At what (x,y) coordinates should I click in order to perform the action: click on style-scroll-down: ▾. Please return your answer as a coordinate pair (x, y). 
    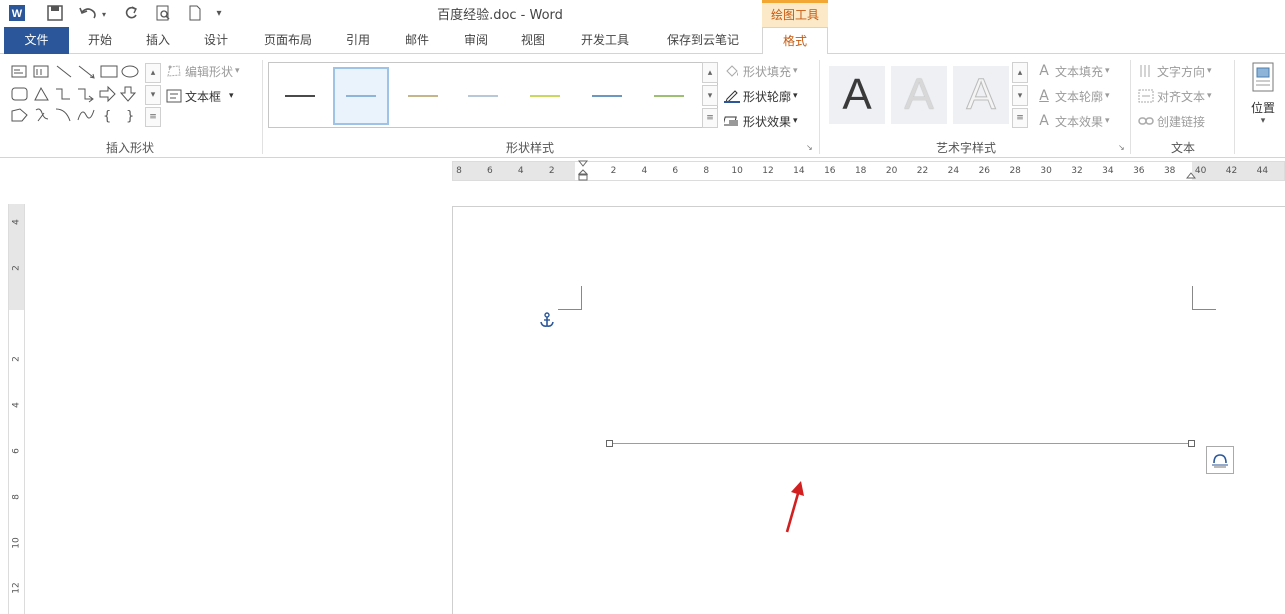
    Looking at the image, I should click on (710, 95).